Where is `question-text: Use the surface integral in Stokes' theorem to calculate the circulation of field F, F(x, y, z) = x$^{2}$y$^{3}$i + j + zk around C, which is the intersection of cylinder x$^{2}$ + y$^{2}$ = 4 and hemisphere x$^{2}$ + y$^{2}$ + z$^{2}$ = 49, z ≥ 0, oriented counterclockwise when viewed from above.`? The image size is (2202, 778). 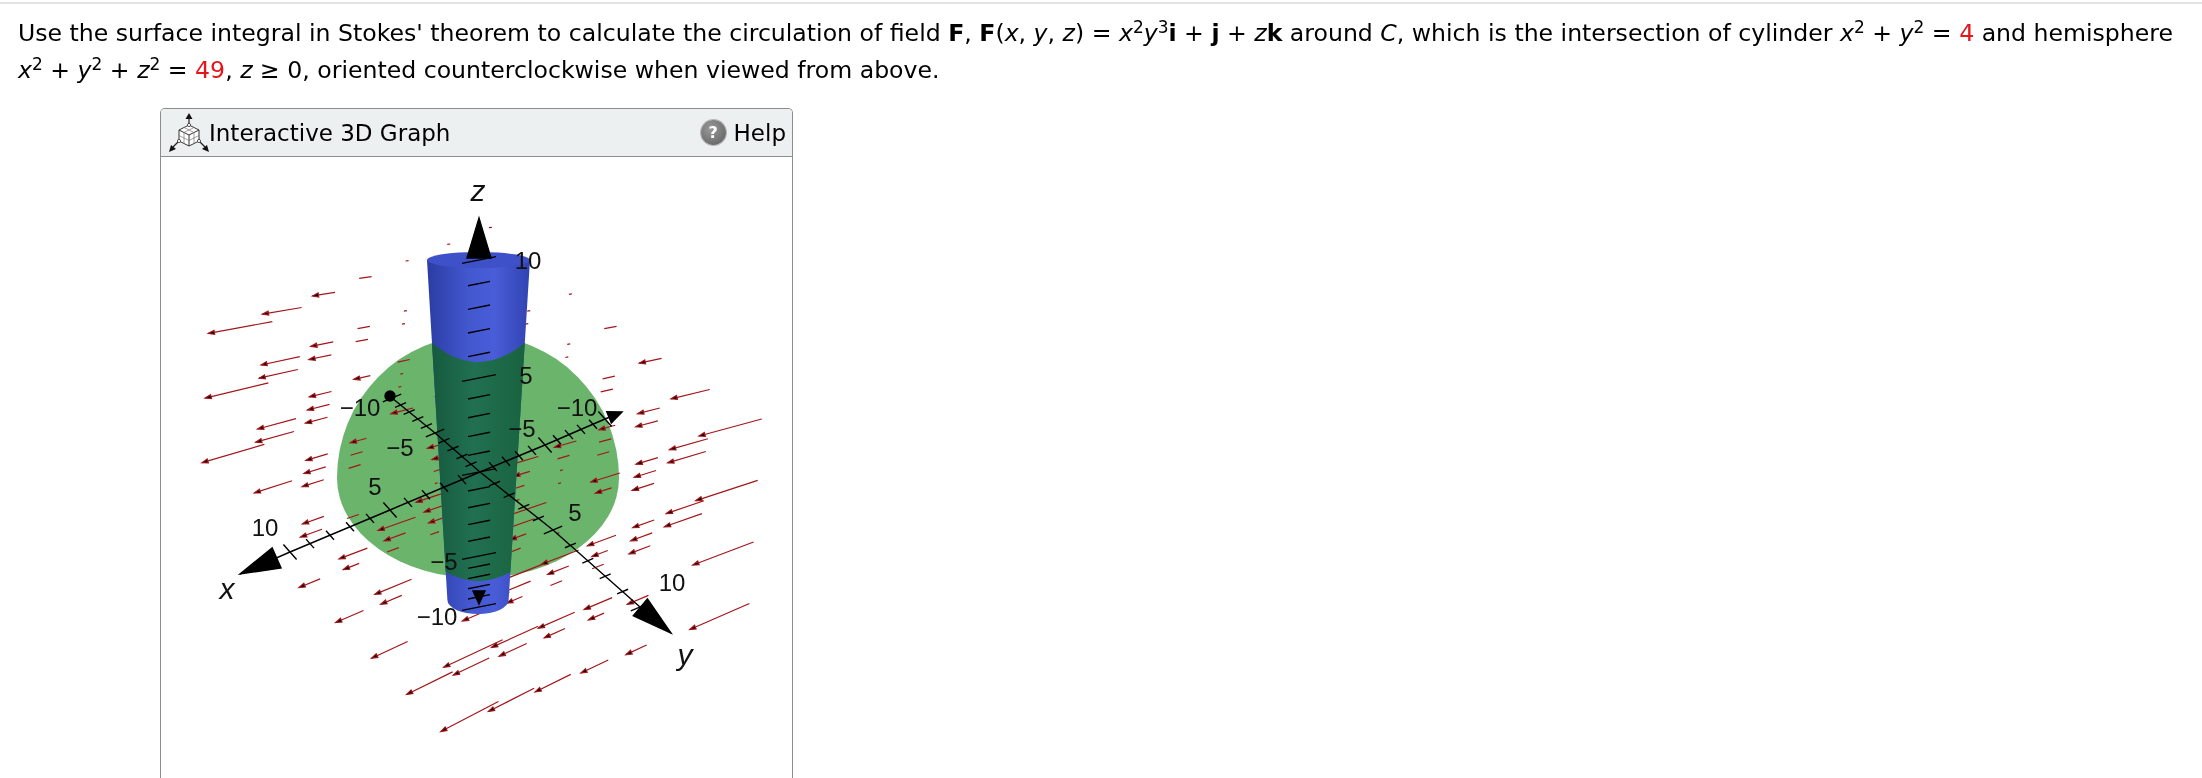
question-text: Use the surface integral in Stokes' theorem to calculate the circulation of field F, F(x, y, z) = x$^{2}$y$^{3}$i + j + zk around C, which is the intersection of cylinder x$^{2}$ + y$^{2}$ = 4 and hemisphere x$^{2}$ + y$^{2}$ + z$^{2}$ = 49, z ≥ 0, oriented counterclockwise when viewed from above. is located at coordinates (1095, 50).